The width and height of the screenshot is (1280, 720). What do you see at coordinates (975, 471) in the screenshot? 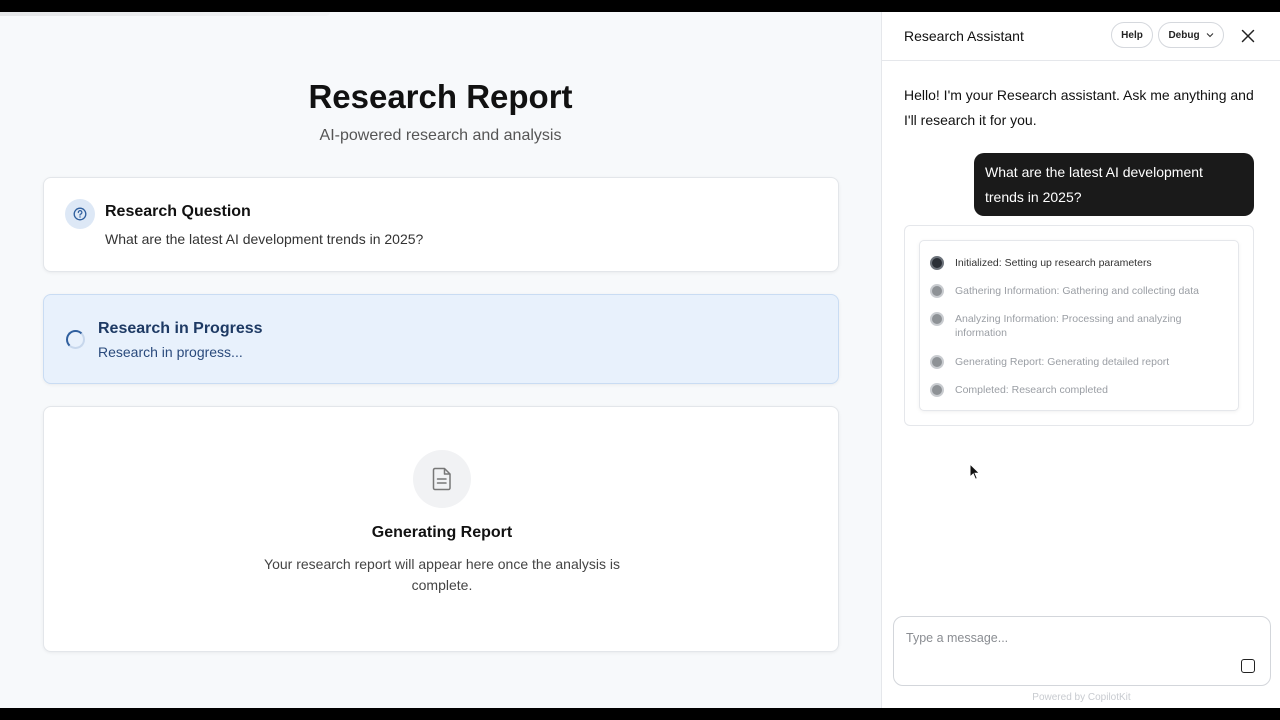
I see `mouse-cursor-icon` at bounding box center [975, 471].